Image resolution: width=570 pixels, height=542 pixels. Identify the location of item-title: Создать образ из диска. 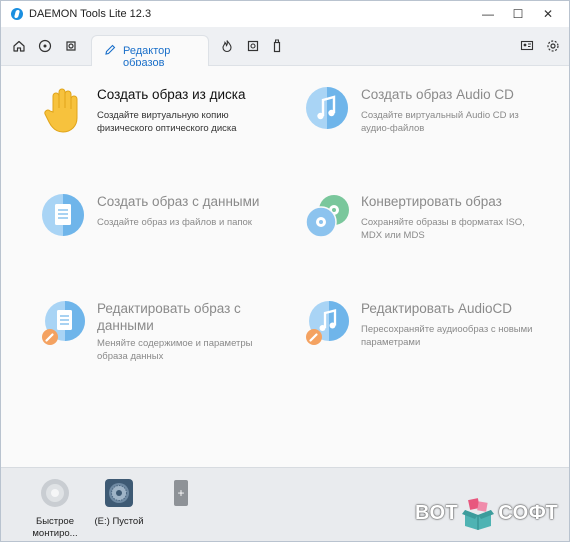
(171, 94).